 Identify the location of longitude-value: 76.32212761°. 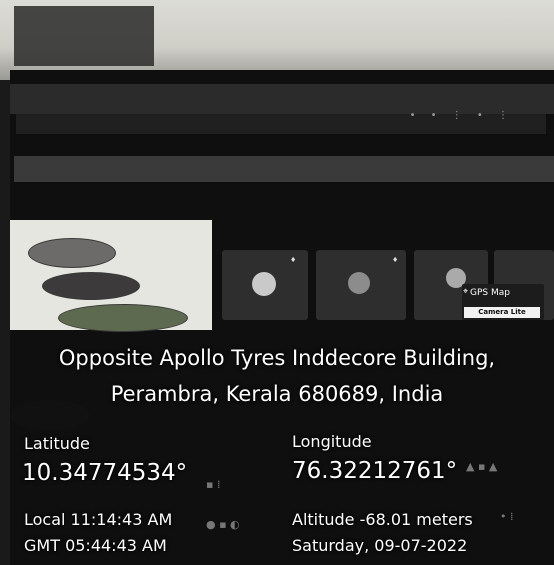
(375, 471).